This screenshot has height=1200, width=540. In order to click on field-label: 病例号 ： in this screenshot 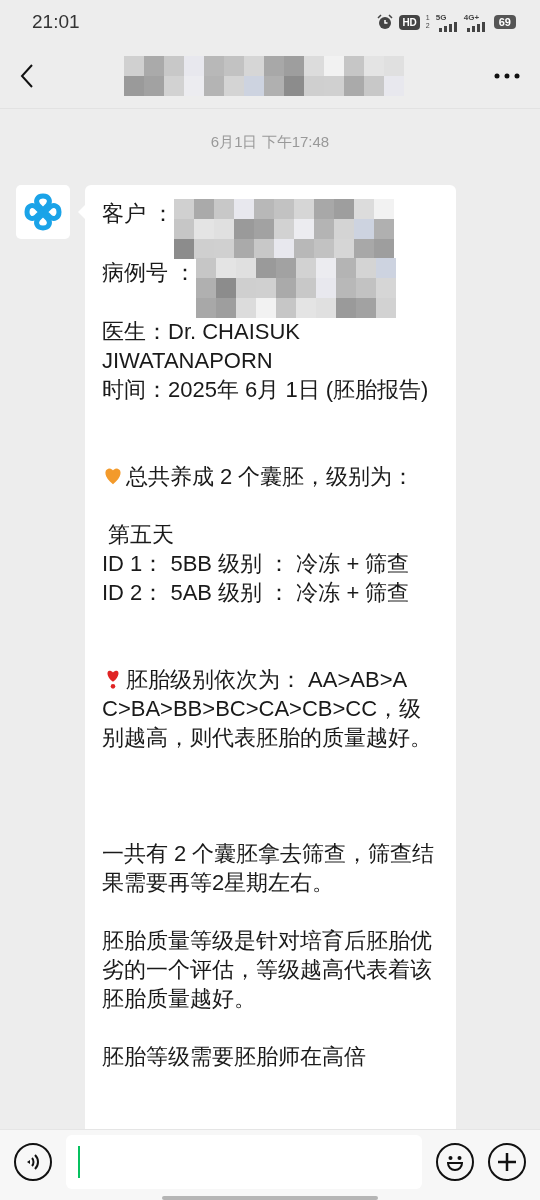, I will do `click(149, 273)`.